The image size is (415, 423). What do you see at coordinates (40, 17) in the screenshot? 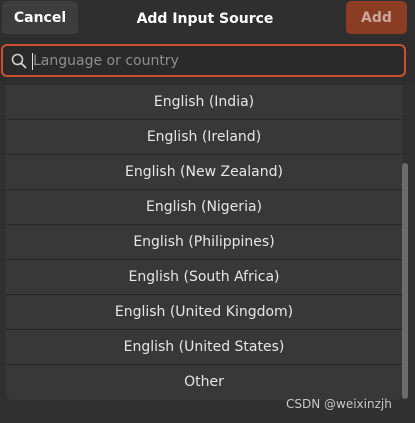
I see `cancel-button: Cancel` at bounding box center [40, 17].